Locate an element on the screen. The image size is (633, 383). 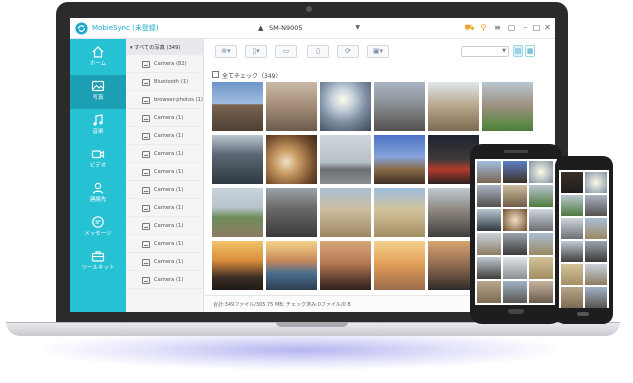
phone-home-button is located at coordinates (583, 314).